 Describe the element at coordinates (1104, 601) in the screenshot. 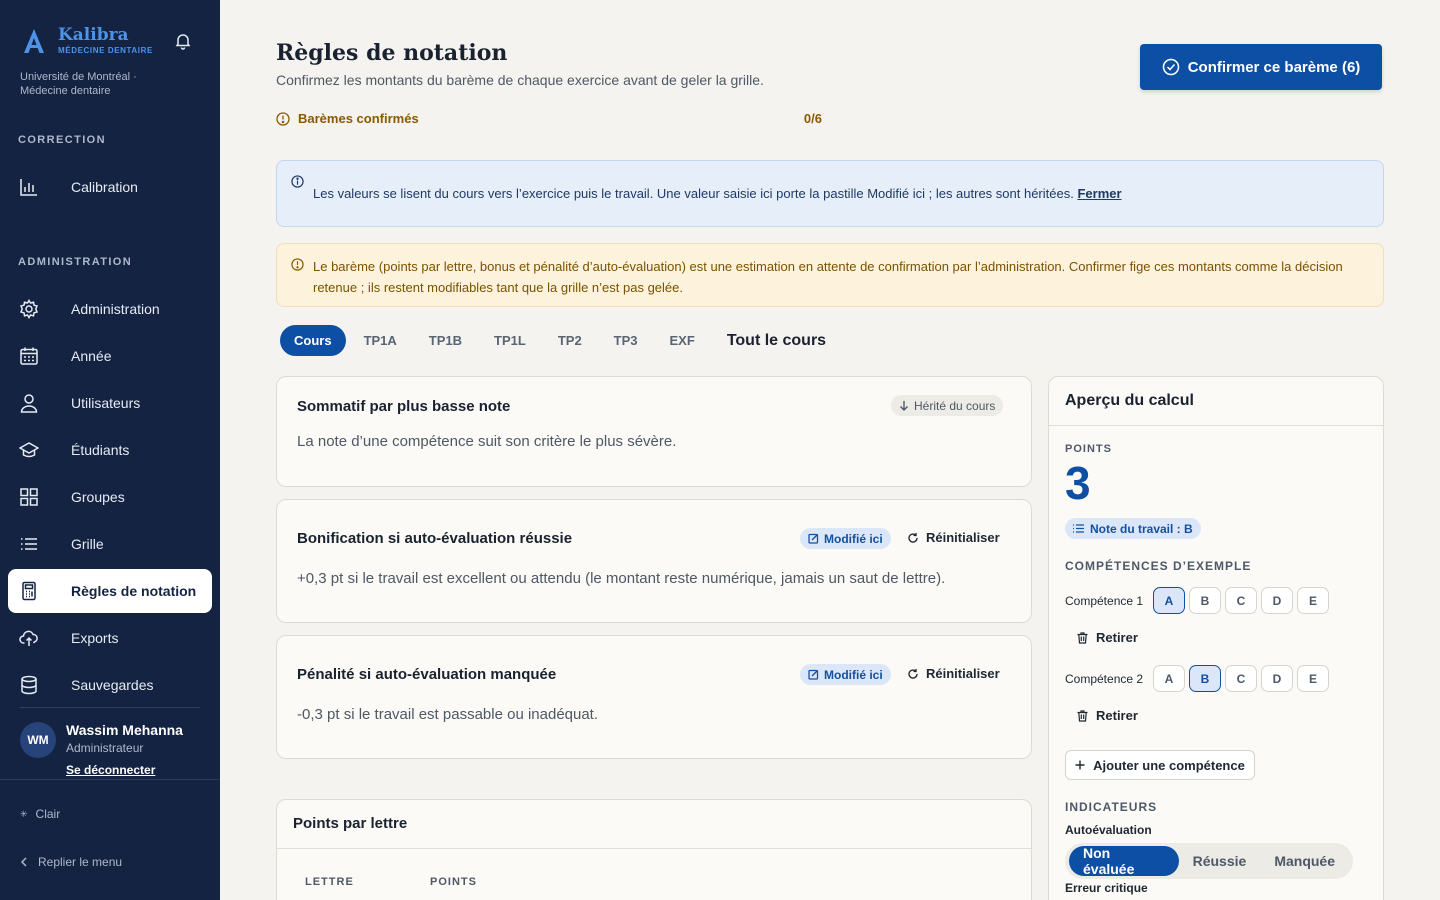

I see `competence-label: Compétence 1` at that location.